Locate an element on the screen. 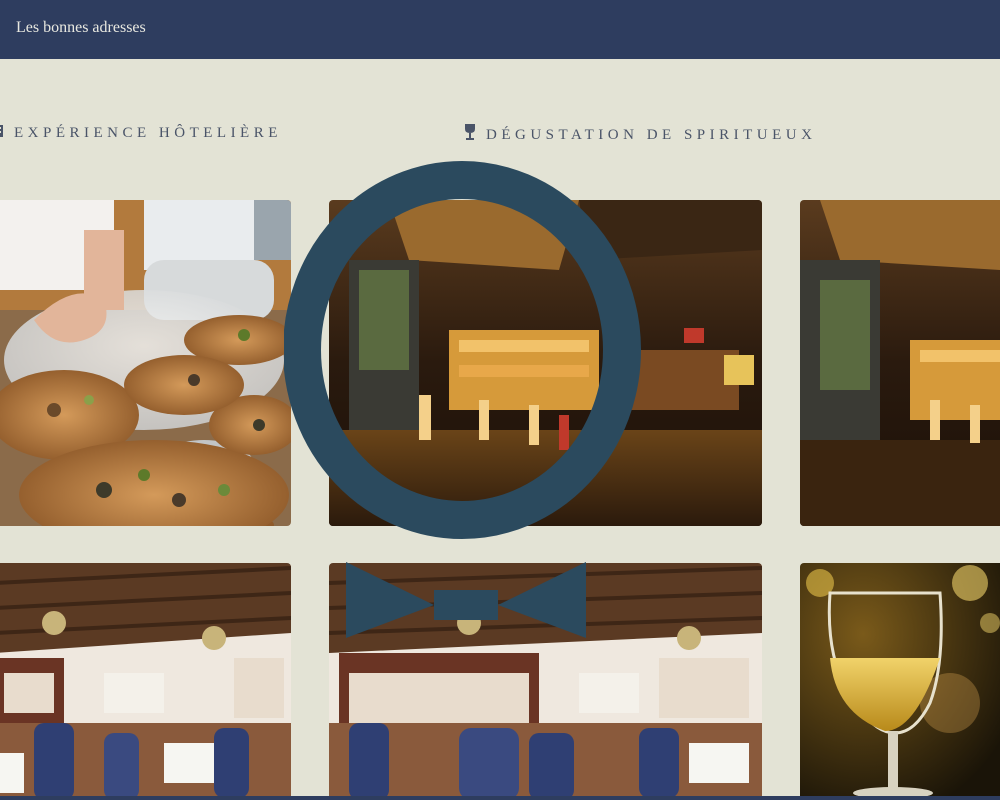  site-title: Les bonnes adresses is located at coordinates (81, 28).